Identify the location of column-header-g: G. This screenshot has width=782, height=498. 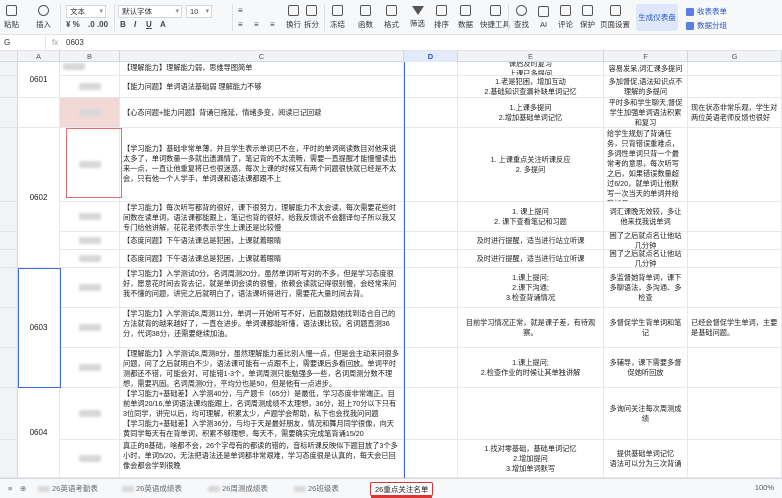
(735, 56).